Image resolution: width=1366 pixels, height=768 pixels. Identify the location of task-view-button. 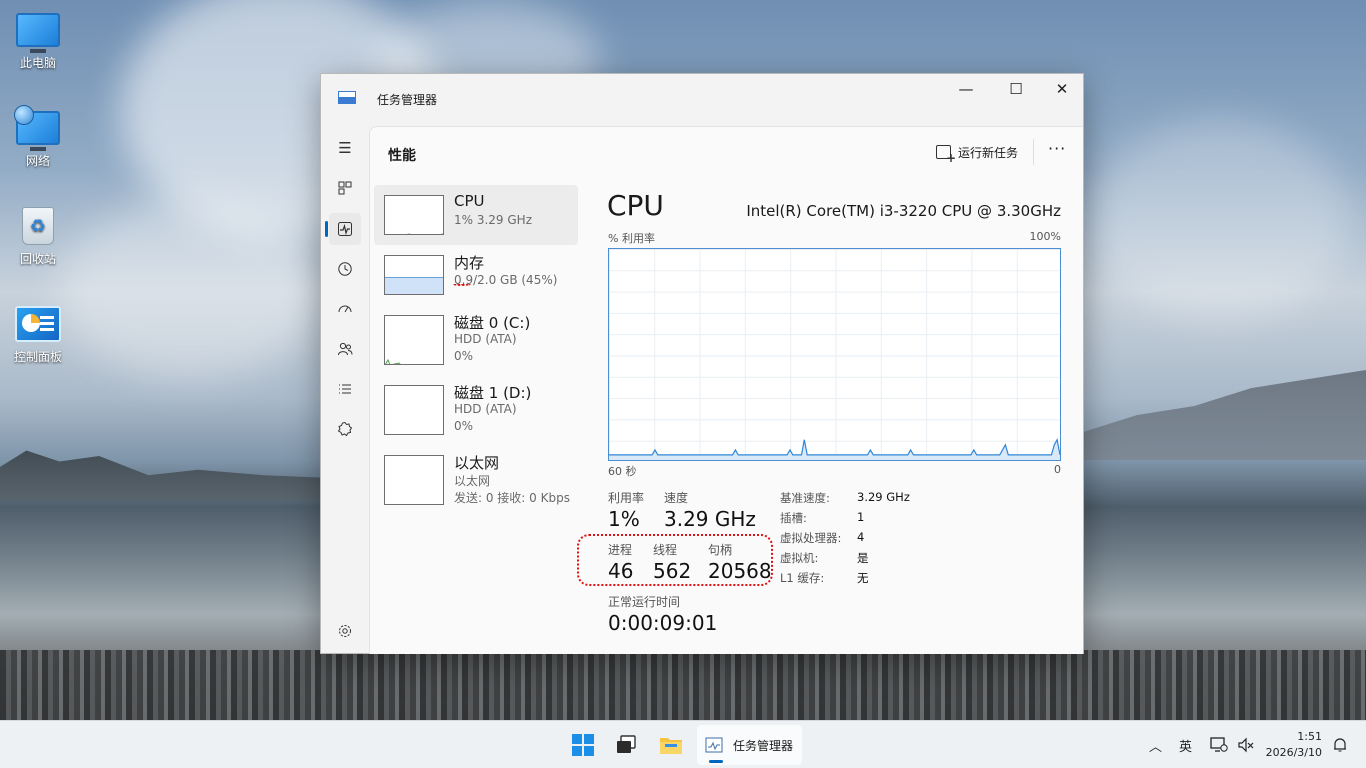
(626, 745).